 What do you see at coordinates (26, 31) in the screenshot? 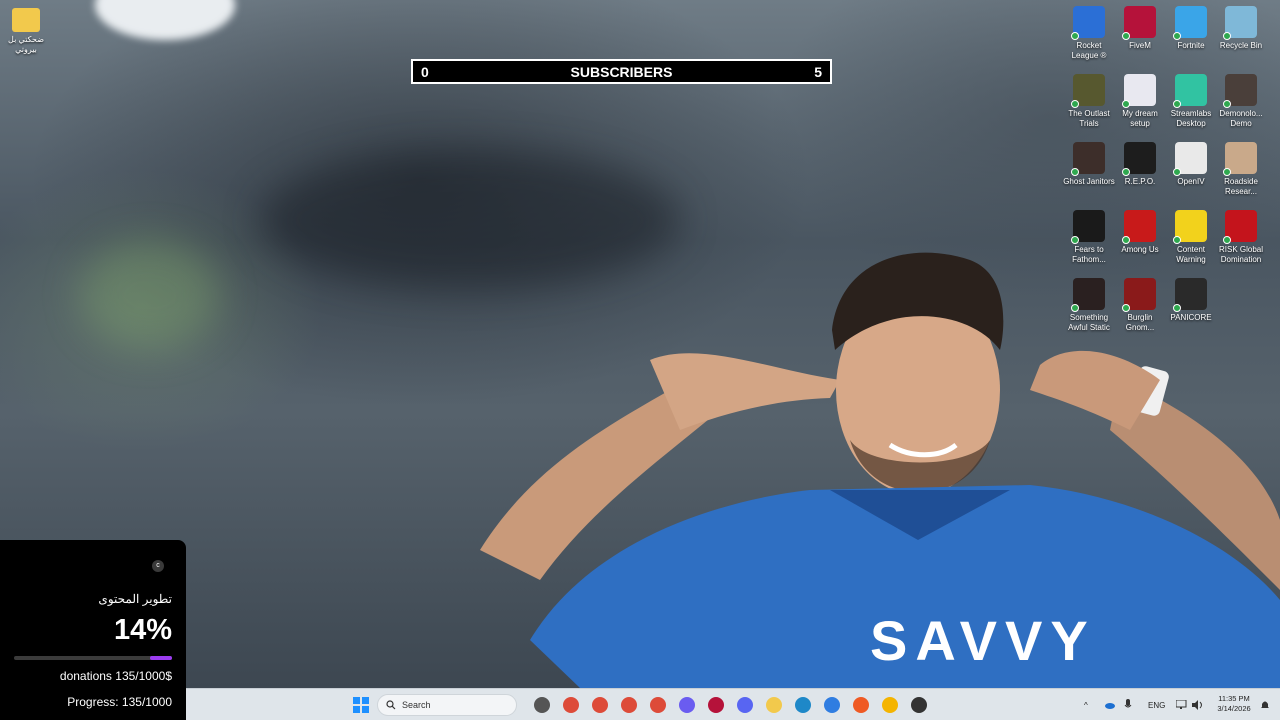
I see `desktop-icon-folder: ضحكتي بل بيروتي` at bounding box center [26, 31].